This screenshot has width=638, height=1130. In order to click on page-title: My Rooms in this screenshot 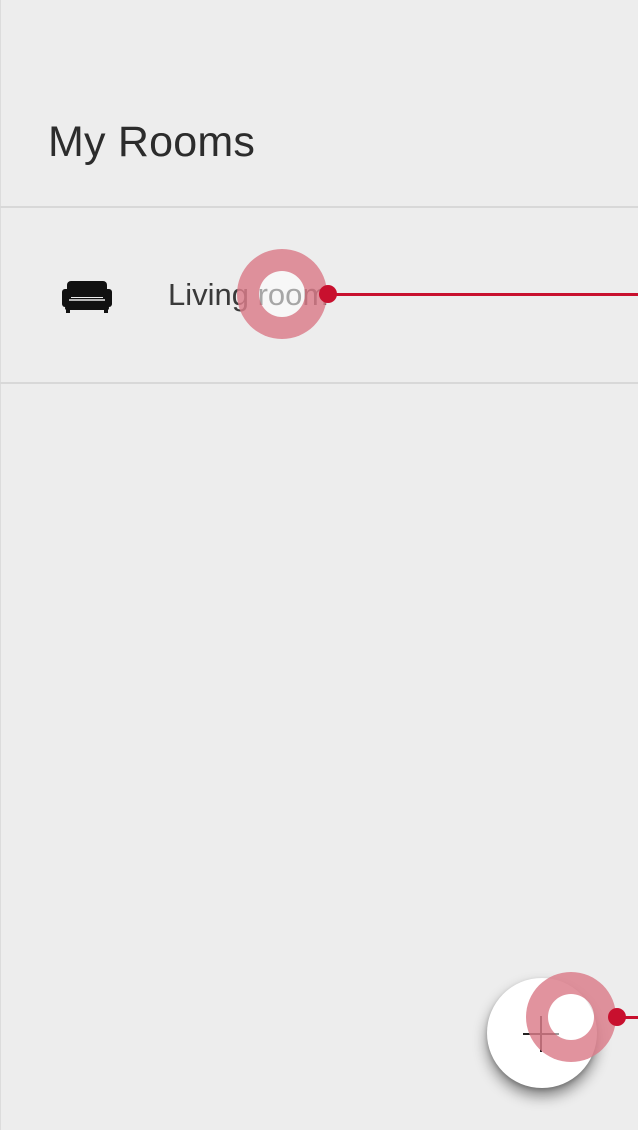, I will do `click(152, 142)`.